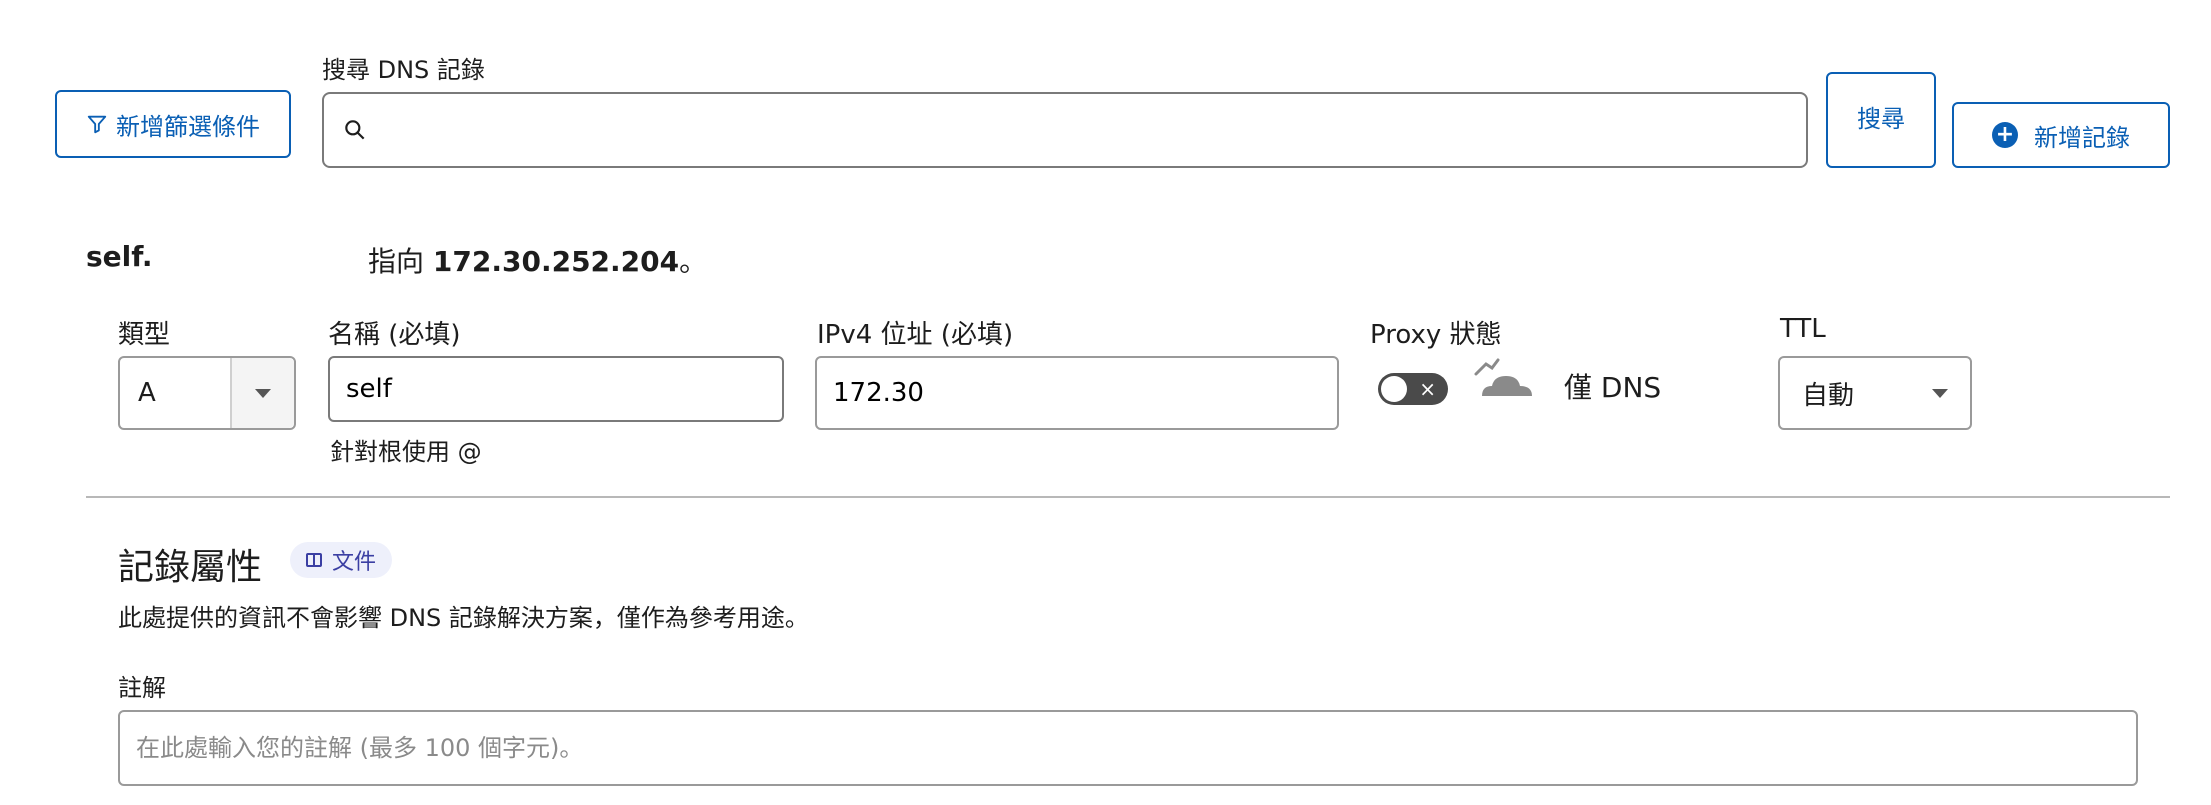  What do you see at coordinates (1092, 130) in the screenshot?
I see `search-input` at bounding box center [1092, 130].